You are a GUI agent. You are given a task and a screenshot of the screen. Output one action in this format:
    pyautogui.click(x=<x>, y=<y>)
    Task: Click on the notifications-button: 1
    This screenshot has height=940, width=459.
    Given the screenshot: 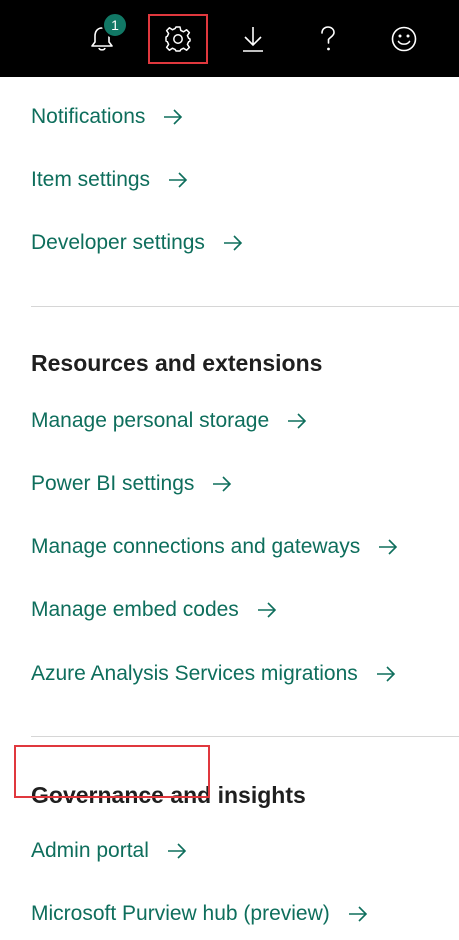 What is the action you would take?
    pyautogui.click(x=102, y=38)
    